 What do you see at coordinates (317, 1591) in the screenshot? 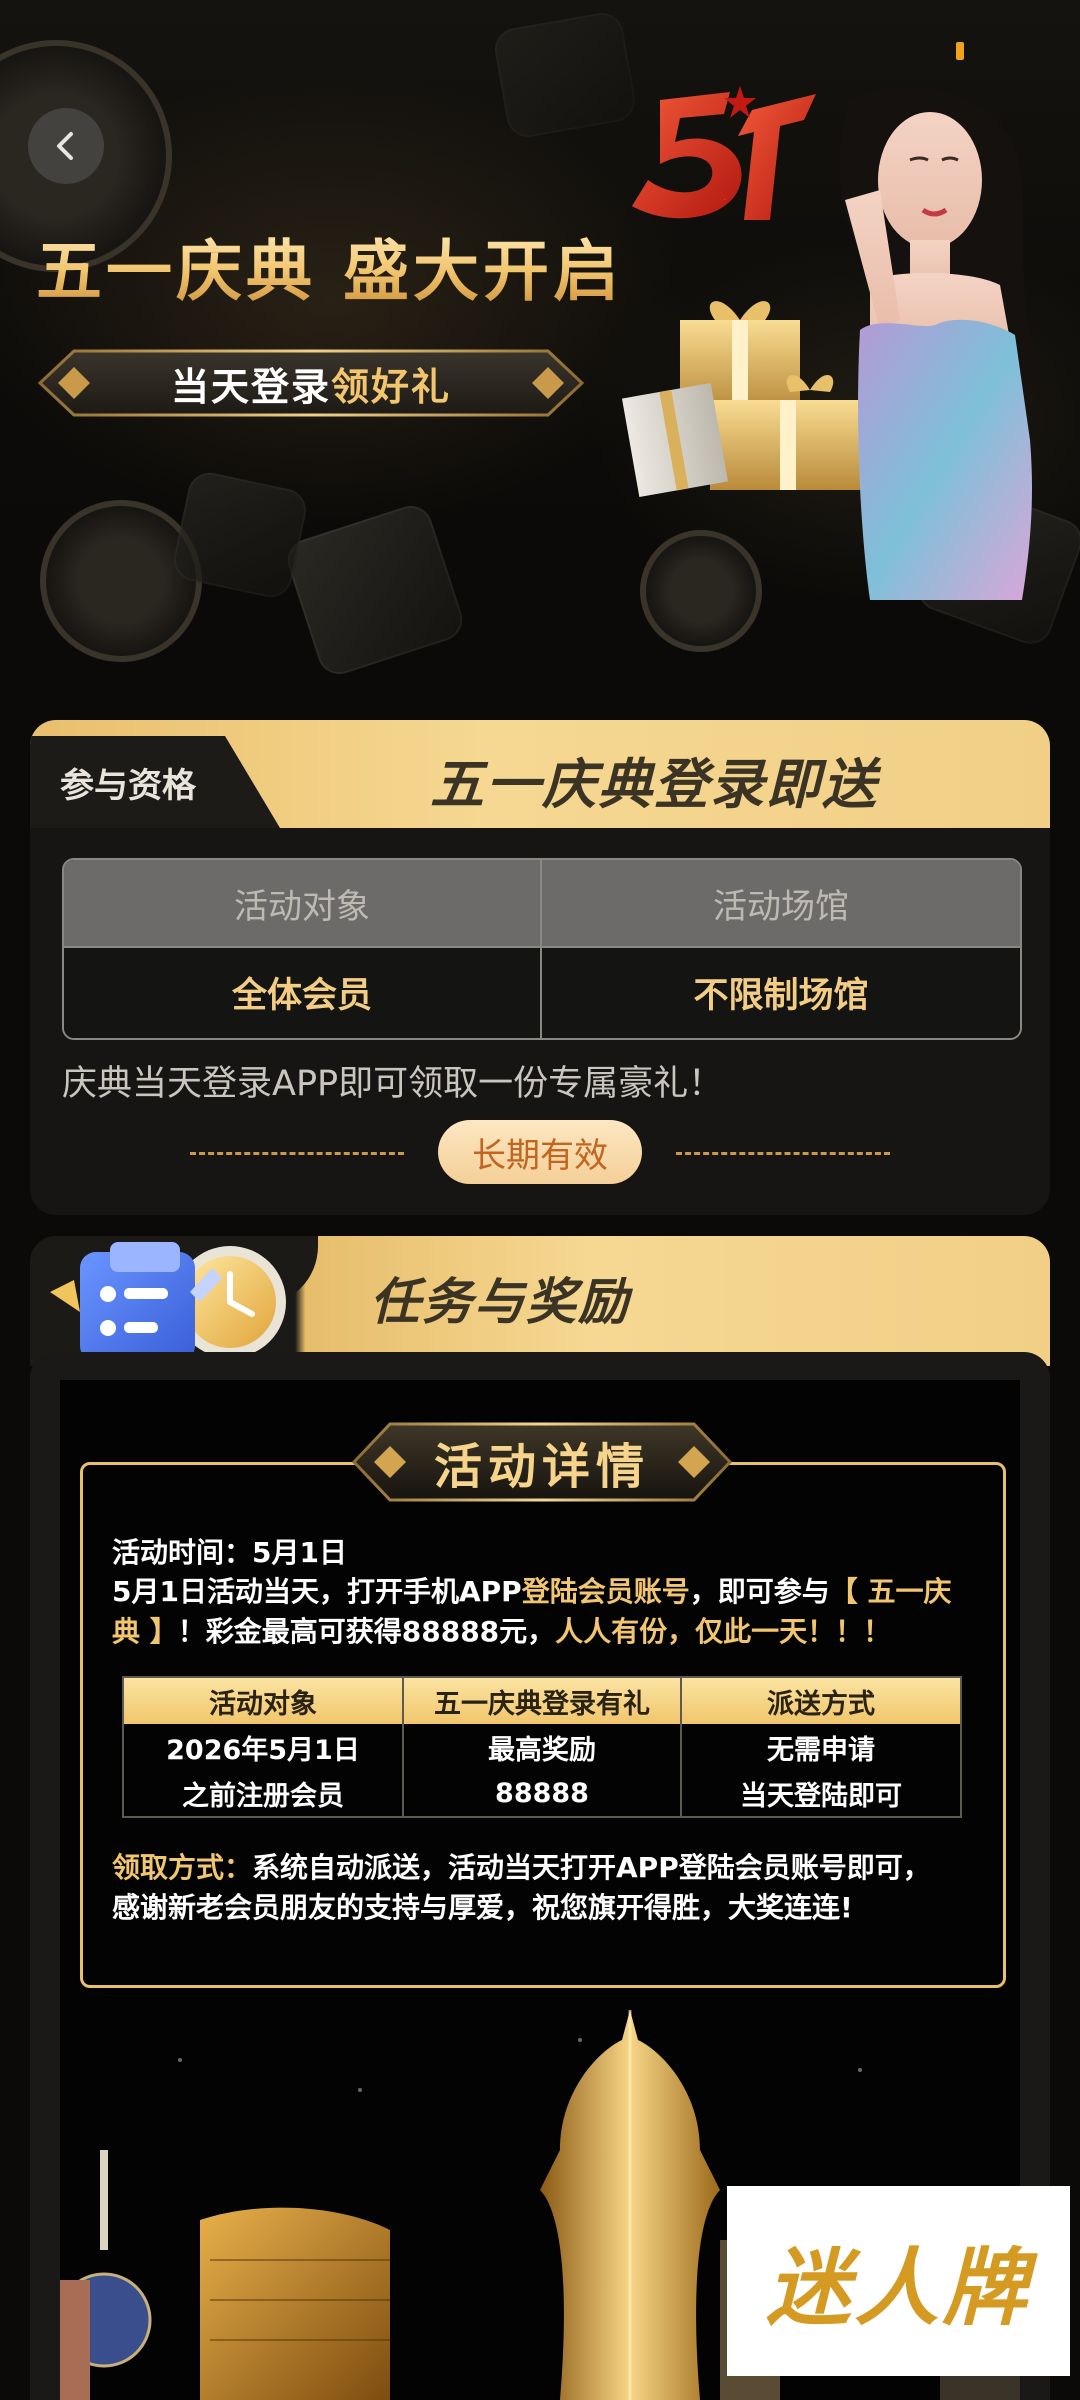
I see `desc-part: 5月1日活动当天，打开手机APP` at bounding box center [317, 1591].